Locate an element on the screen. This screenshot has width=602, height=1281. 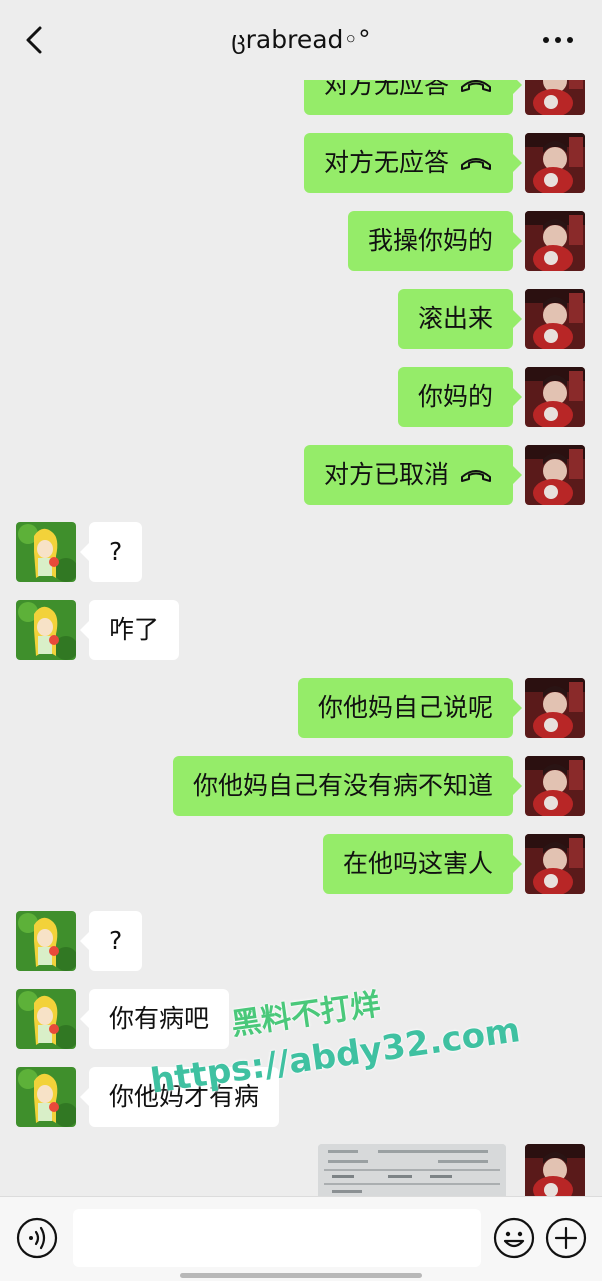
more-dots-icon is located at coordinates (558, 40).